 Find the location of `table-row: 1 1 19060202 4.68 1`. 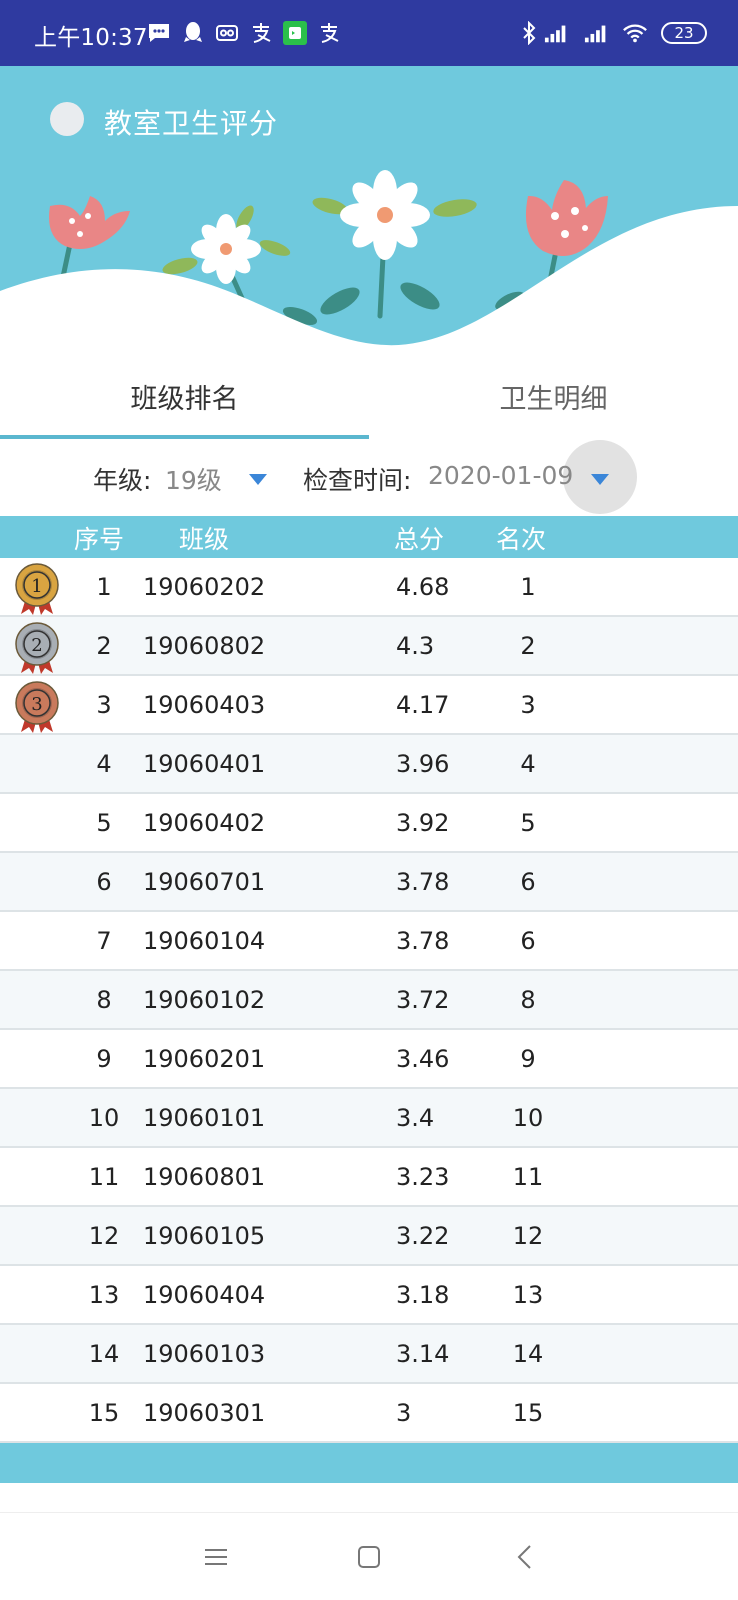

table-row: 1 1 19060202 4.68 1 is located at coordinates (369, 587).